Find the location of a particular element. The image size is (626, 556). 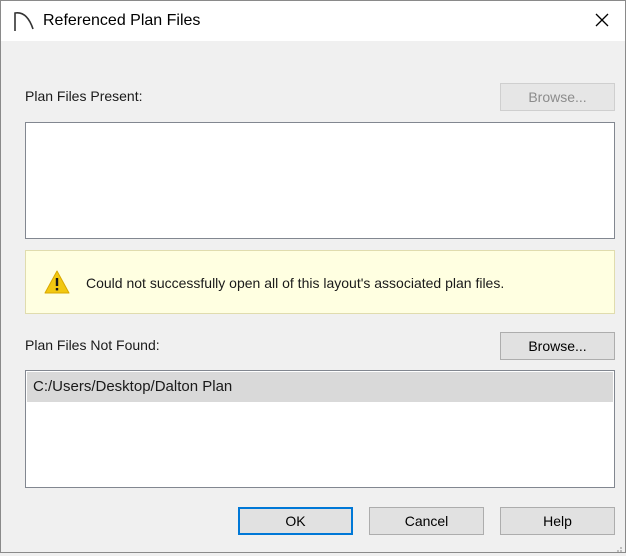

title-bar: Referenced Plan Files is located at coordinates (313, 21).